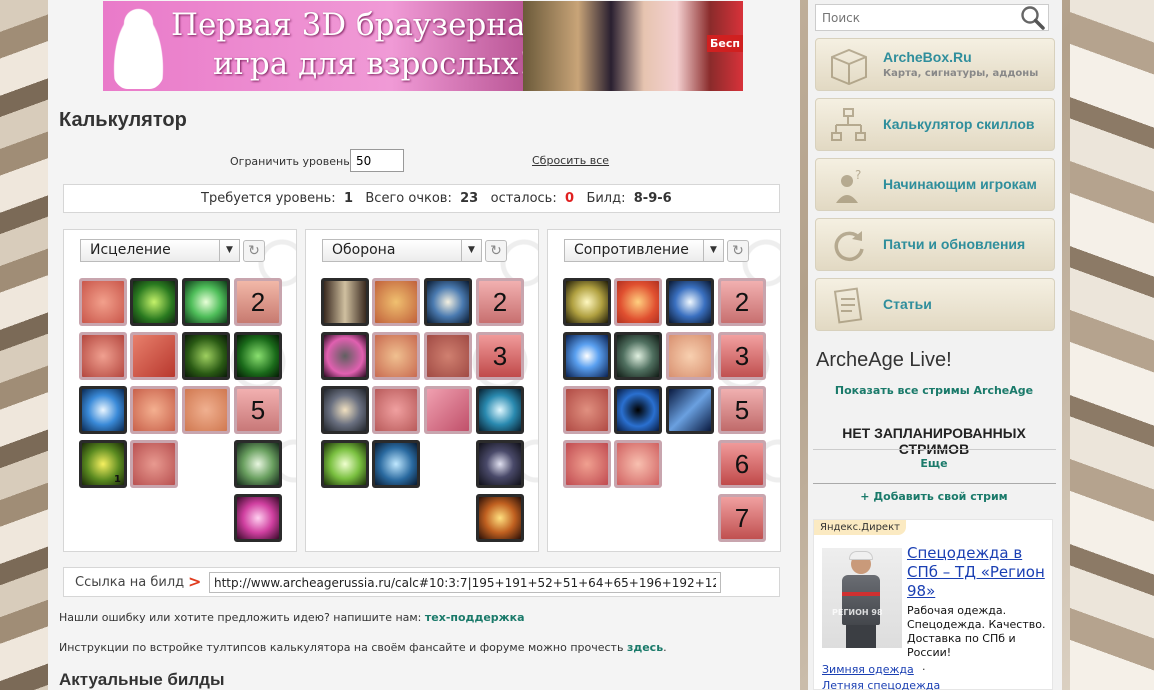 The height and width of the screenshot is (690, 1154). I want to click on ad-photo: РЕГИОН 98, so click(862, 598).